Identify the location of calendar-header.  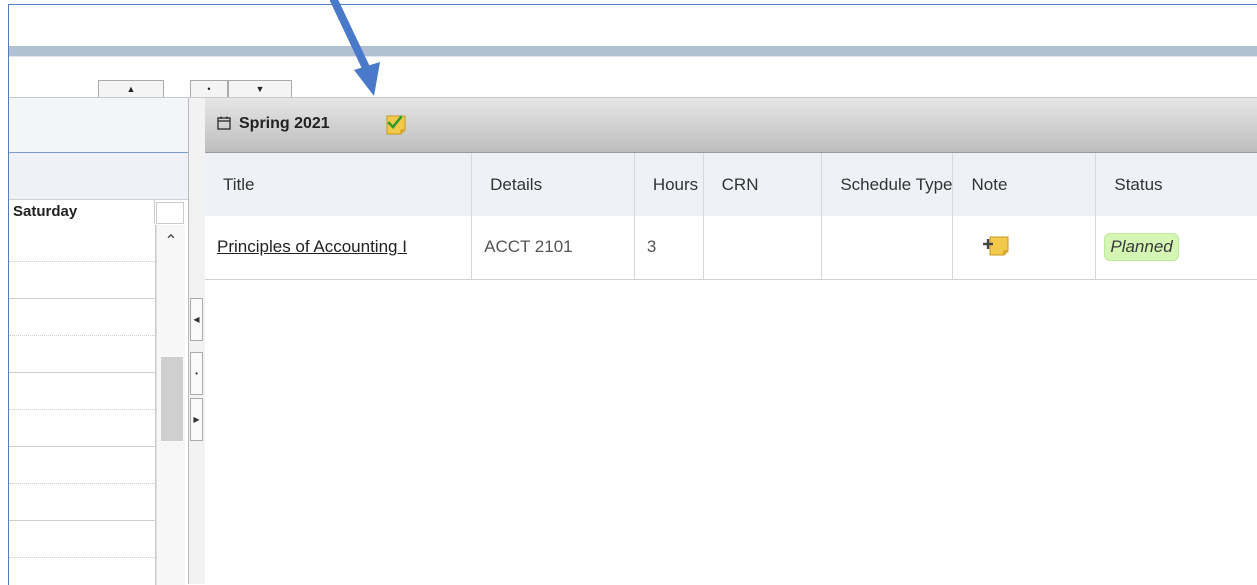
(102, 125).